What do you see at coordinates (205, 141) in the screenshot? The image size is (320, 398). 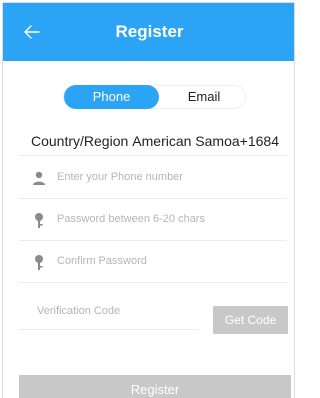 I see `country-value: American Samoa+1684` at bounding box center [205, 141].